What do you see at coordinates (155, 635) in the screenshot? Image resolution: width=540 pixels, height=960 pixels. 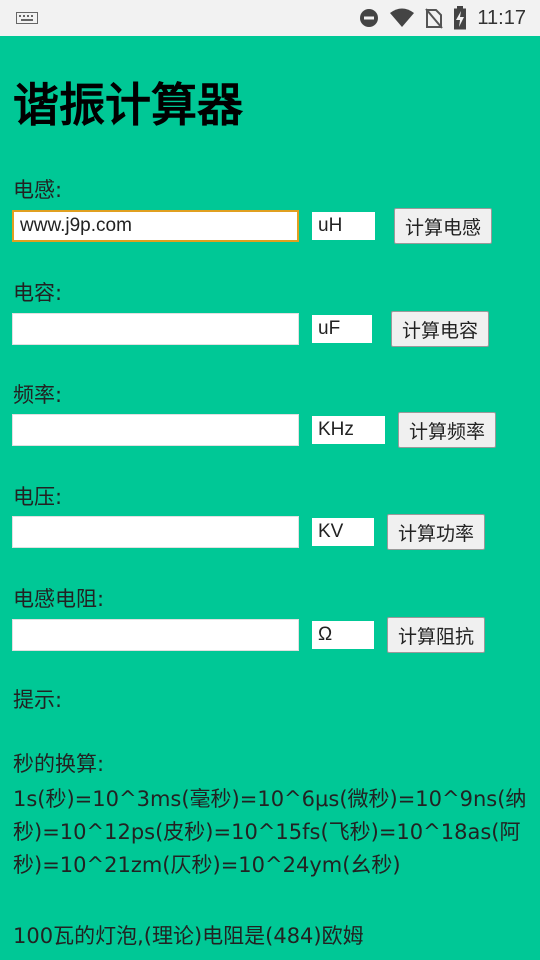 I see `inductor-resistance-input` at bounding box center [155, 635].